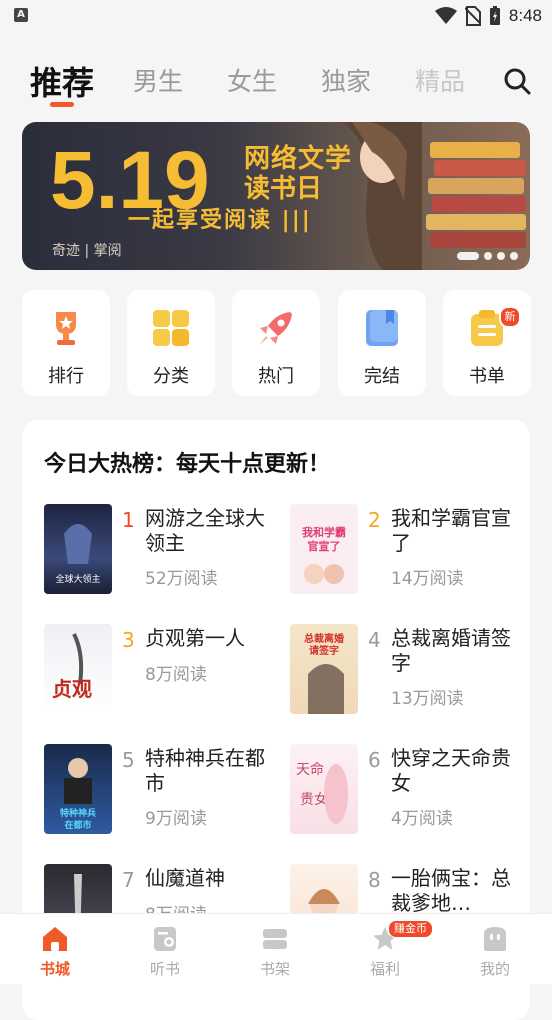  I want to click on search-icon, so click(517, 81).